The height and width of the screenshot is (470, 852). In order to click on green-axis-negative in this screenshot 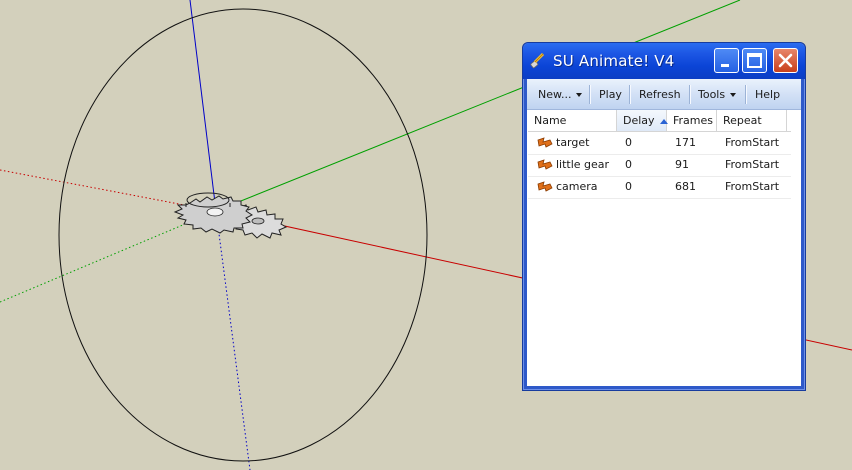, I will do `click(108, 256)`.